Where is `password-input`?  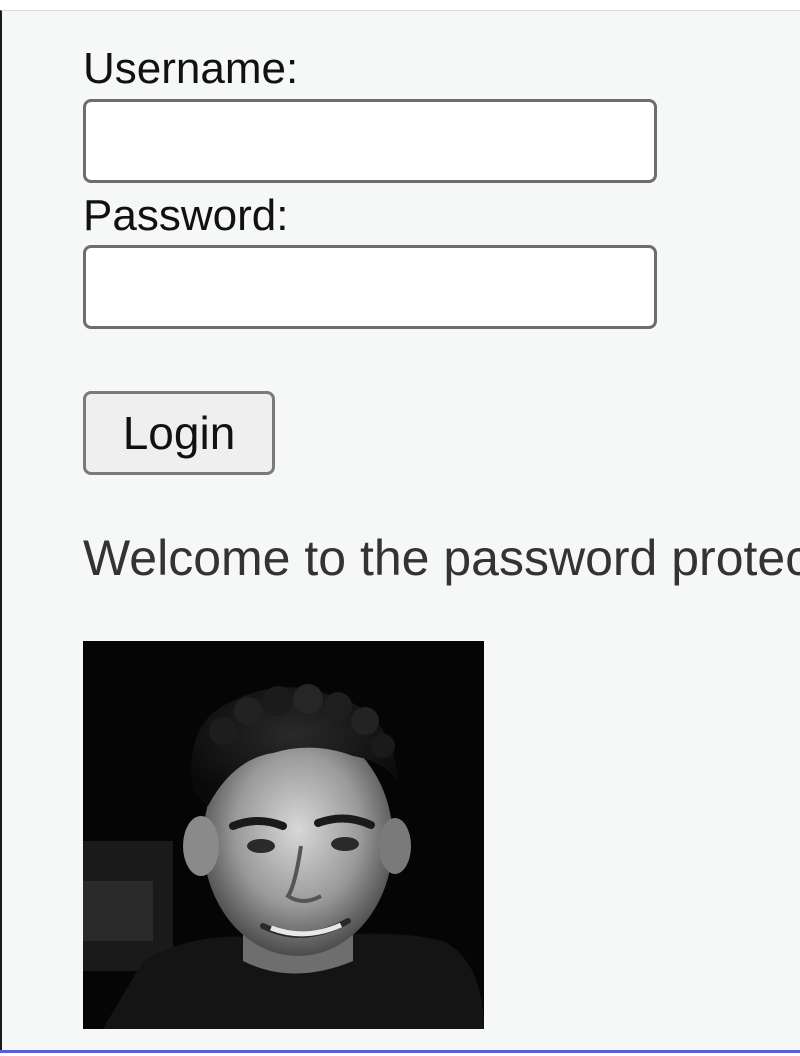 password-input is located at coordinates (370, 287).